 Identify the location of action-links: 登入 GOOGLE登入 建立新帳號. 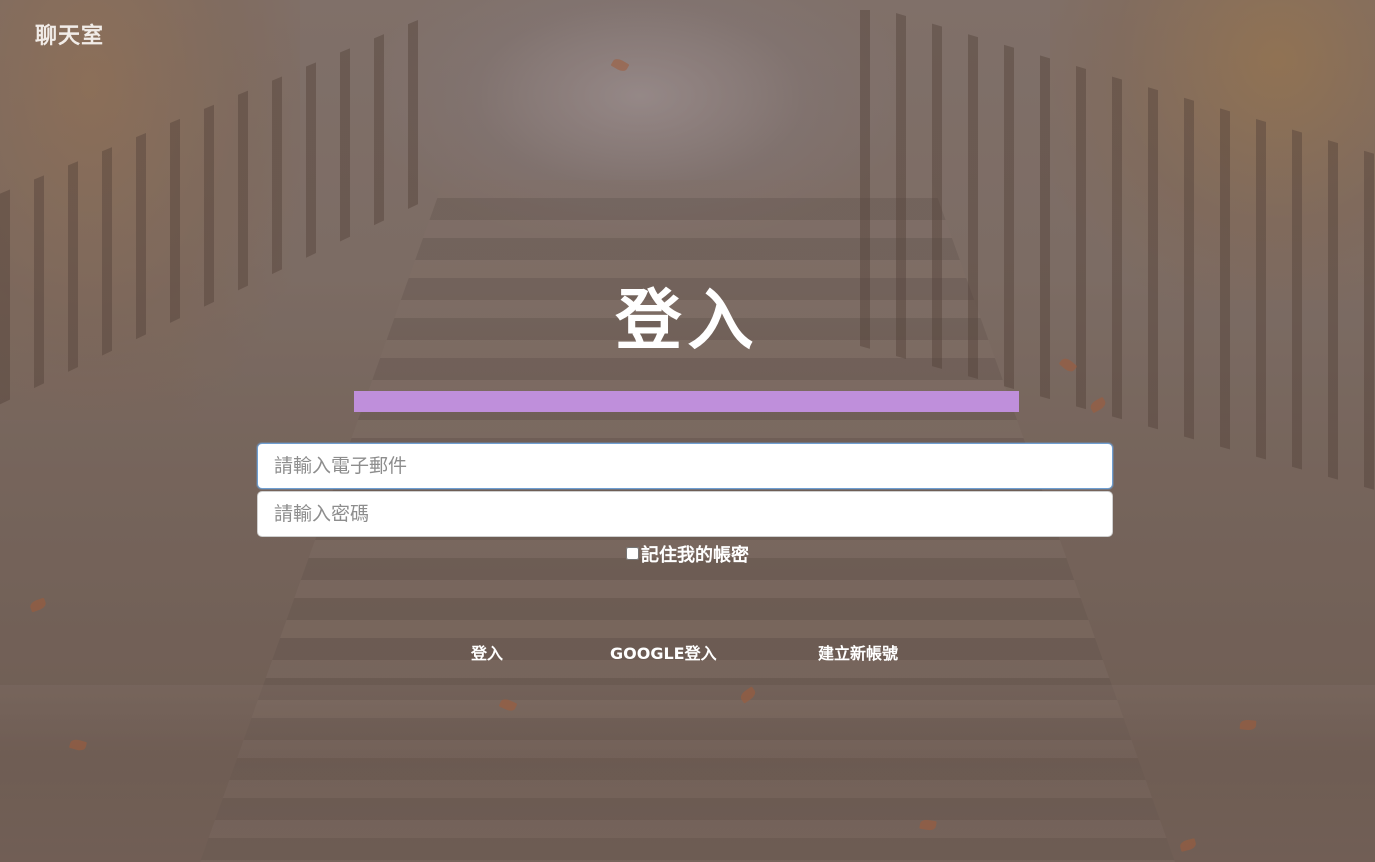
(687, 652).